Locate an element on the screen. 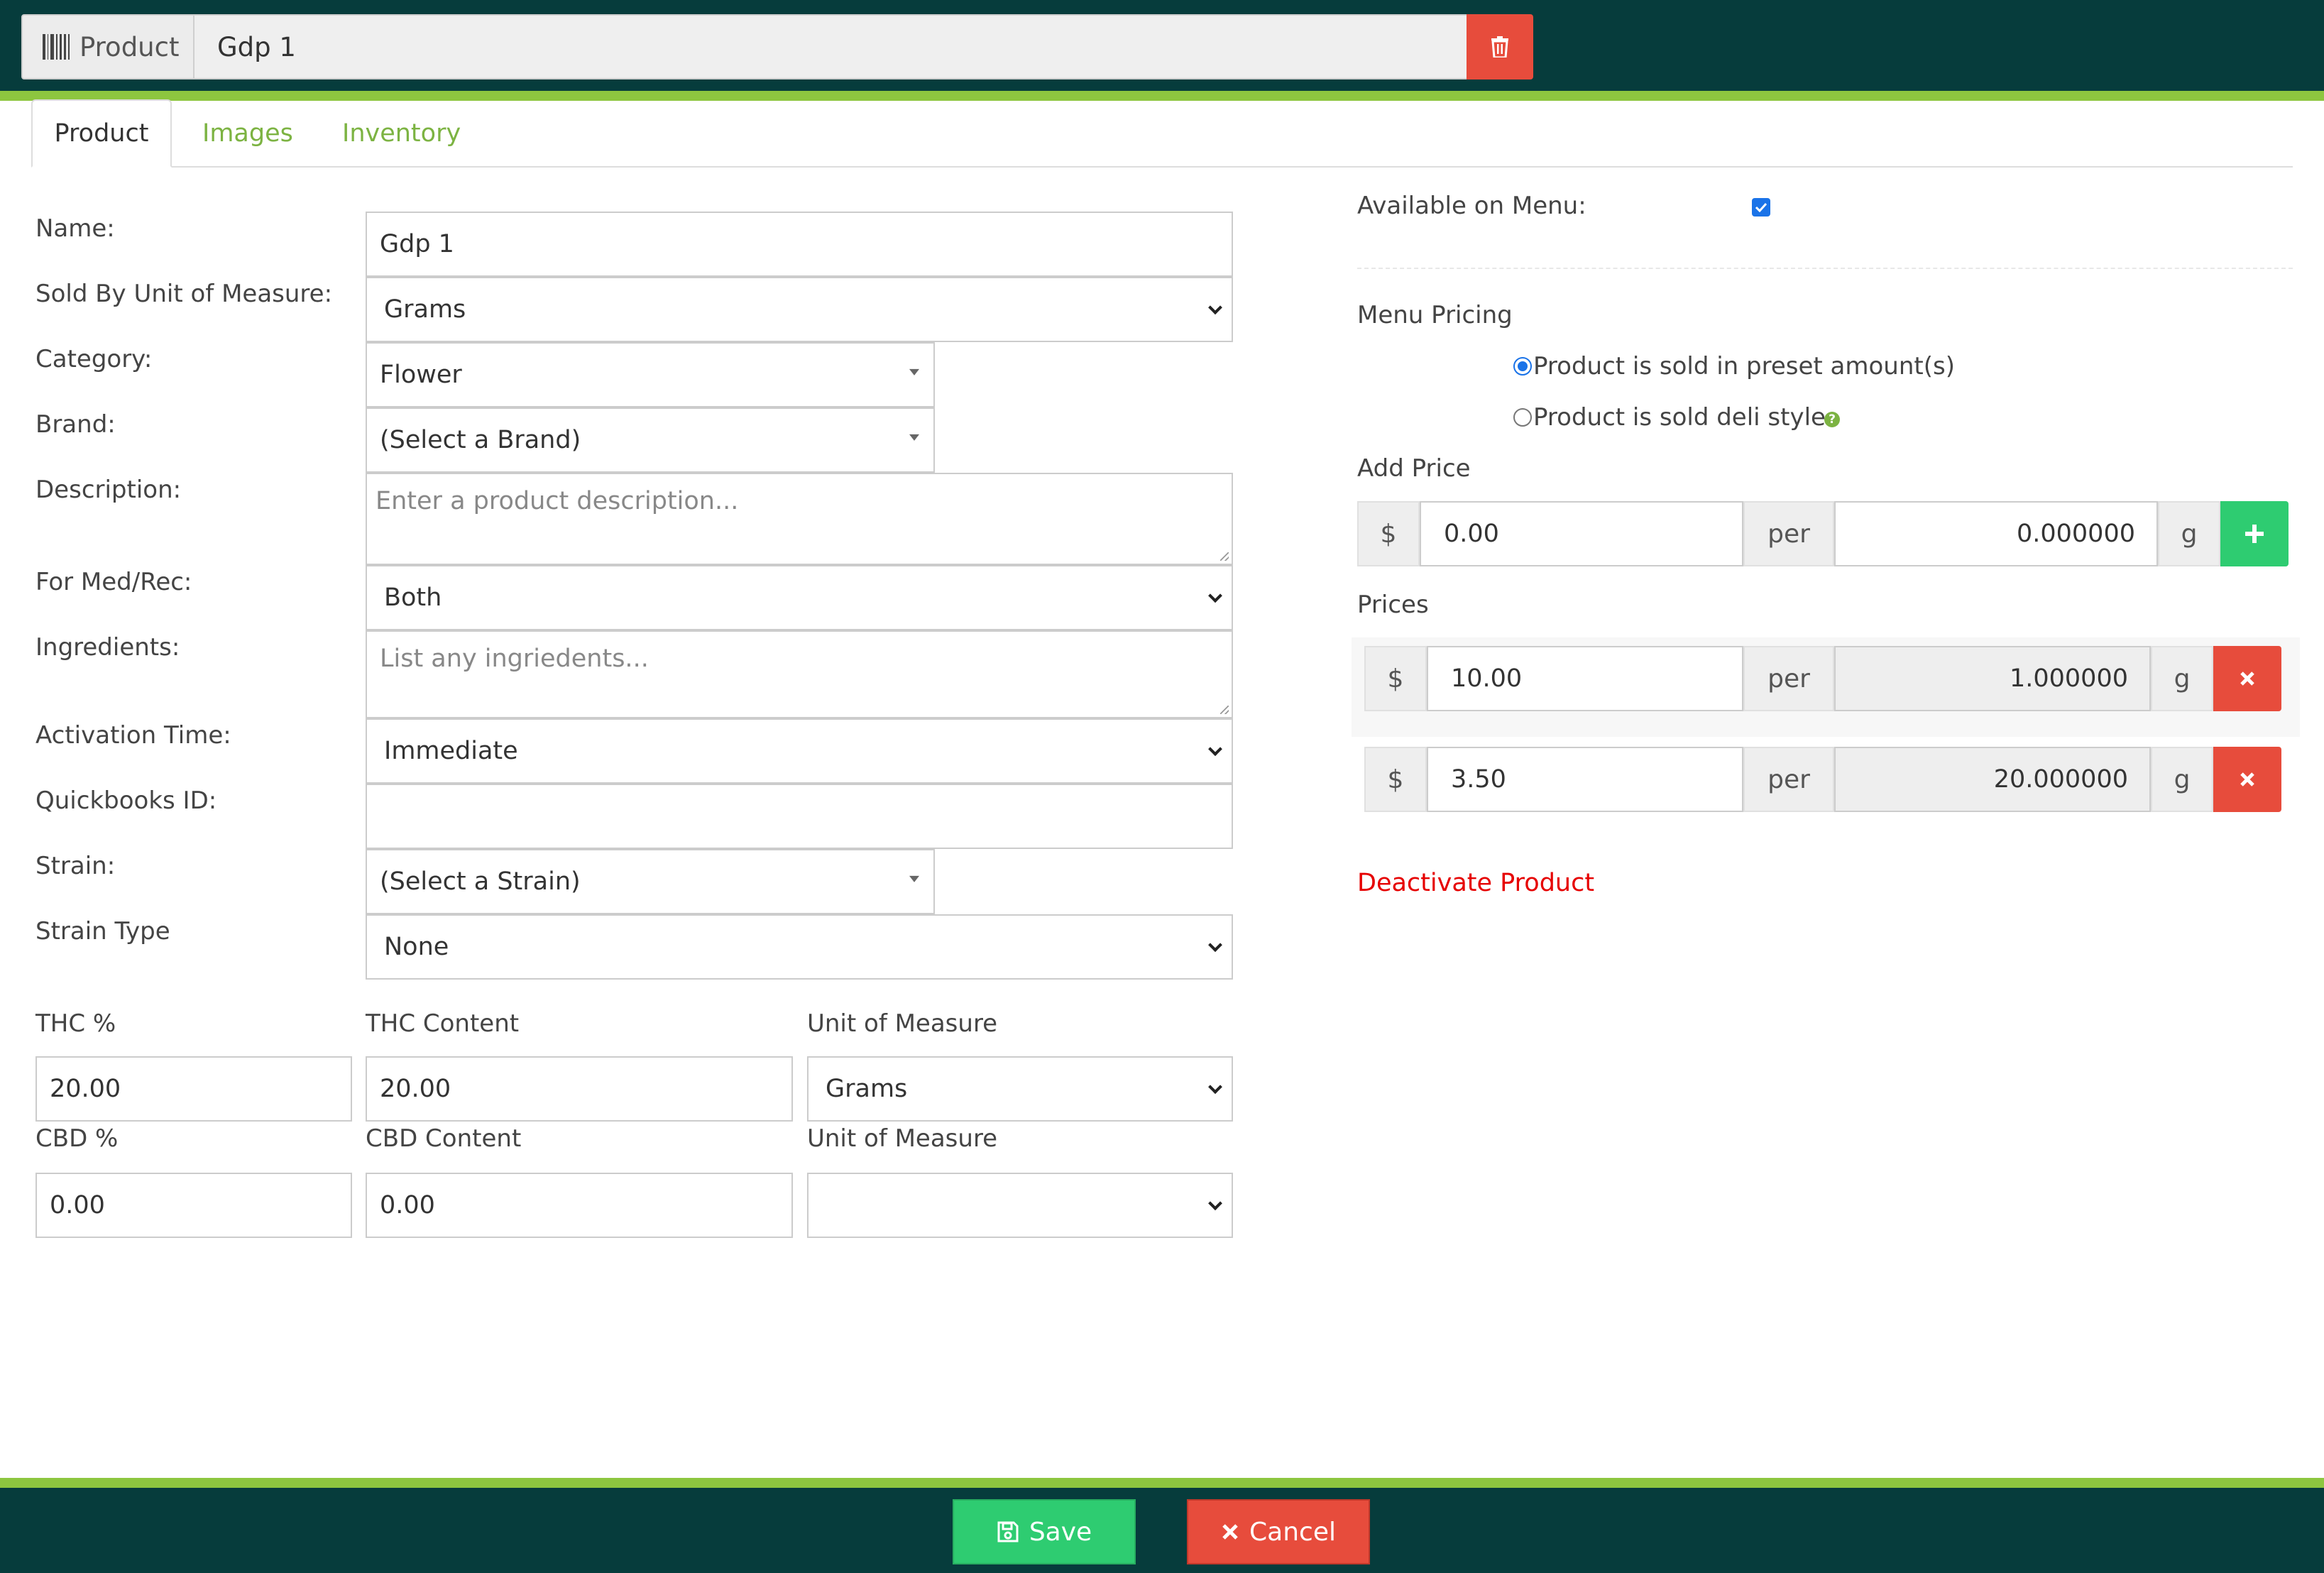 The width and height of the screenshot is (2324, 1573). delete-product-button is located at coordinates (1500, 47).